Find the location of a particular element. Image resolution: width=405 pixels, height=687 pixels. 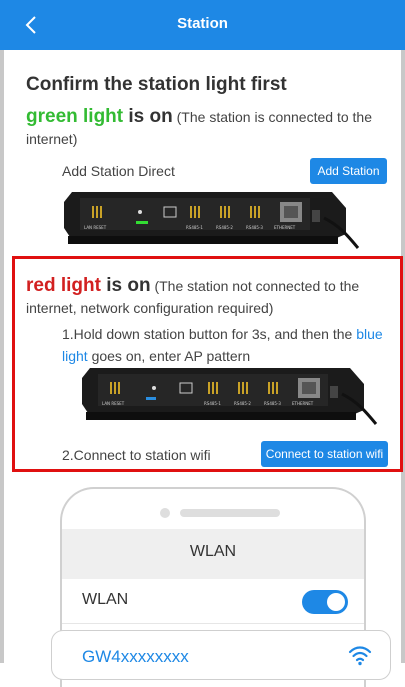

add-station-direct-label: Add Station Direct is located at coordinates (118, 171).